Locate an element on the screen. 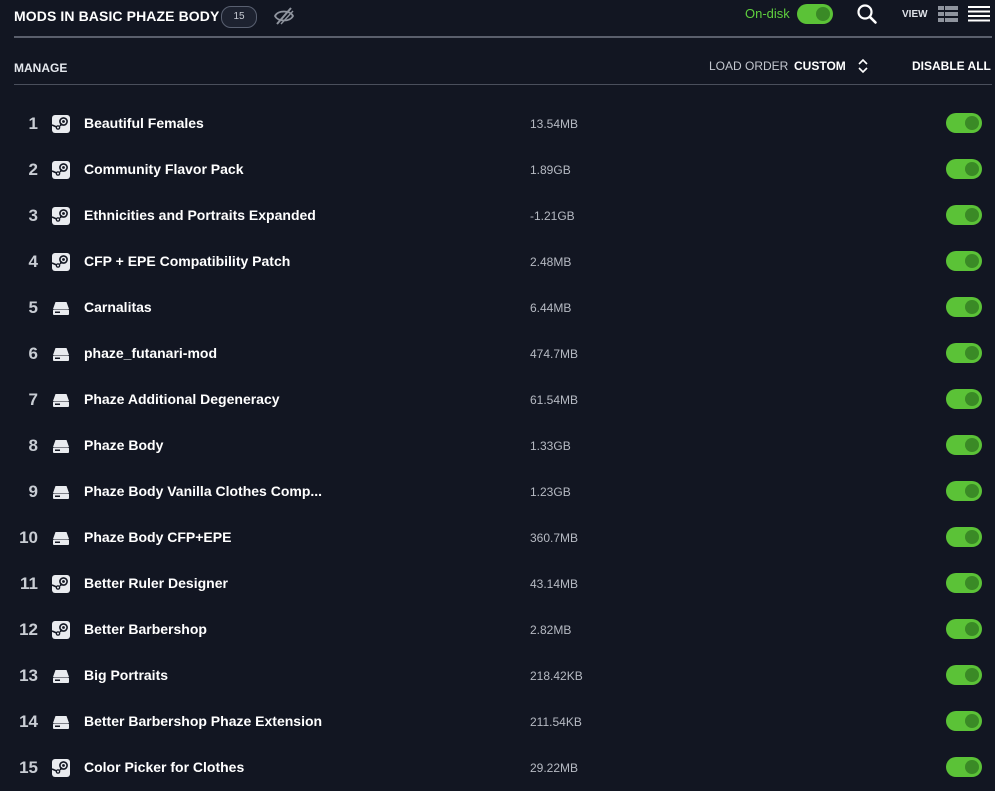  view-label: VIEW is located at coordinates (915, 14).